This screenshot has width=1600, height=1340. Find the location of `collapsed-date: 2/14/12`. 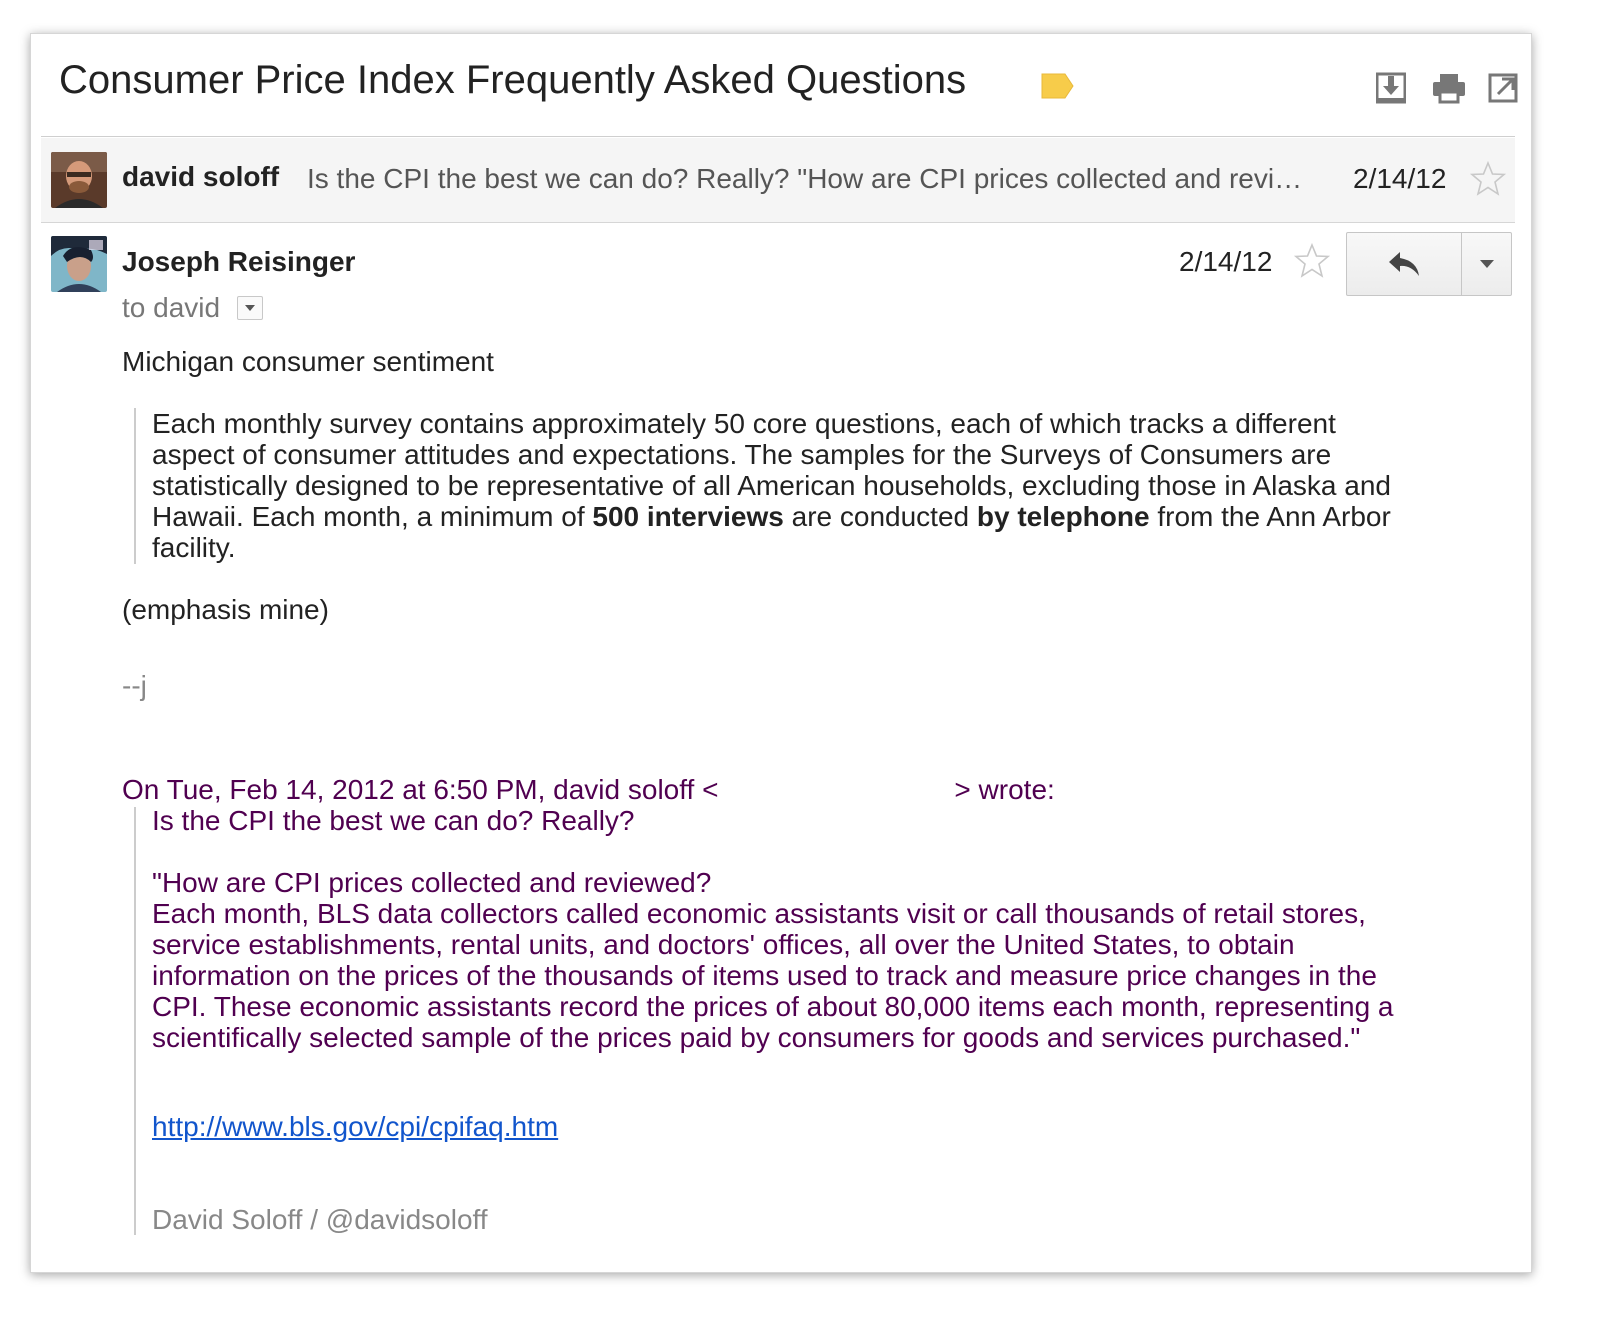

collapsed-date: 2/14/12 is located at coordinates (1400, 178).